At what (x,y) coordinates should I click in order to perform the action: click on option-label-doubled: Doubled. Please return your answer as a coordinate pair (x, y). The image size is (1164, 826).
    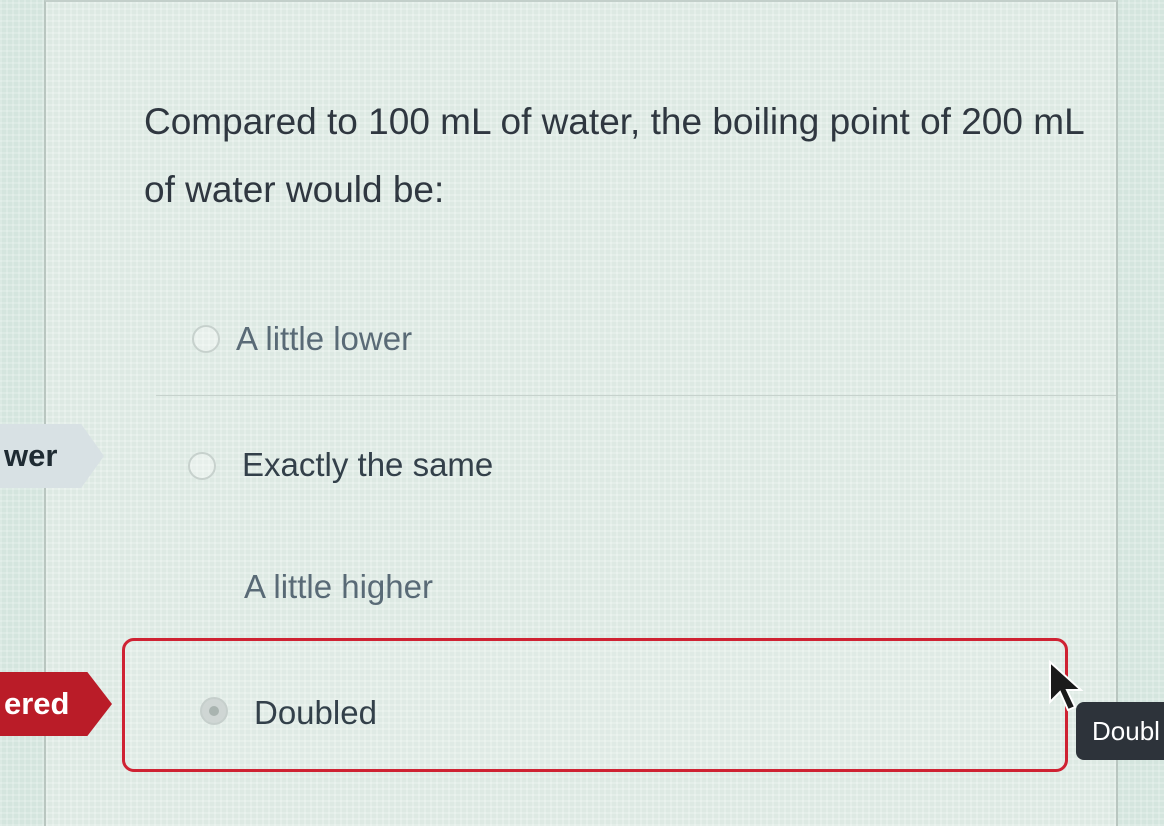
    Looking at the image, I should click on (315, 713).